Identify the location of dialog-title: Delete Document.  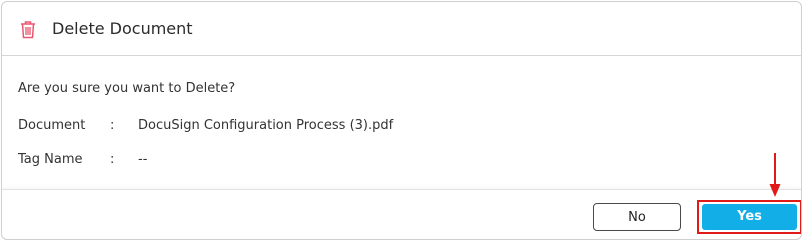
(122, 28).